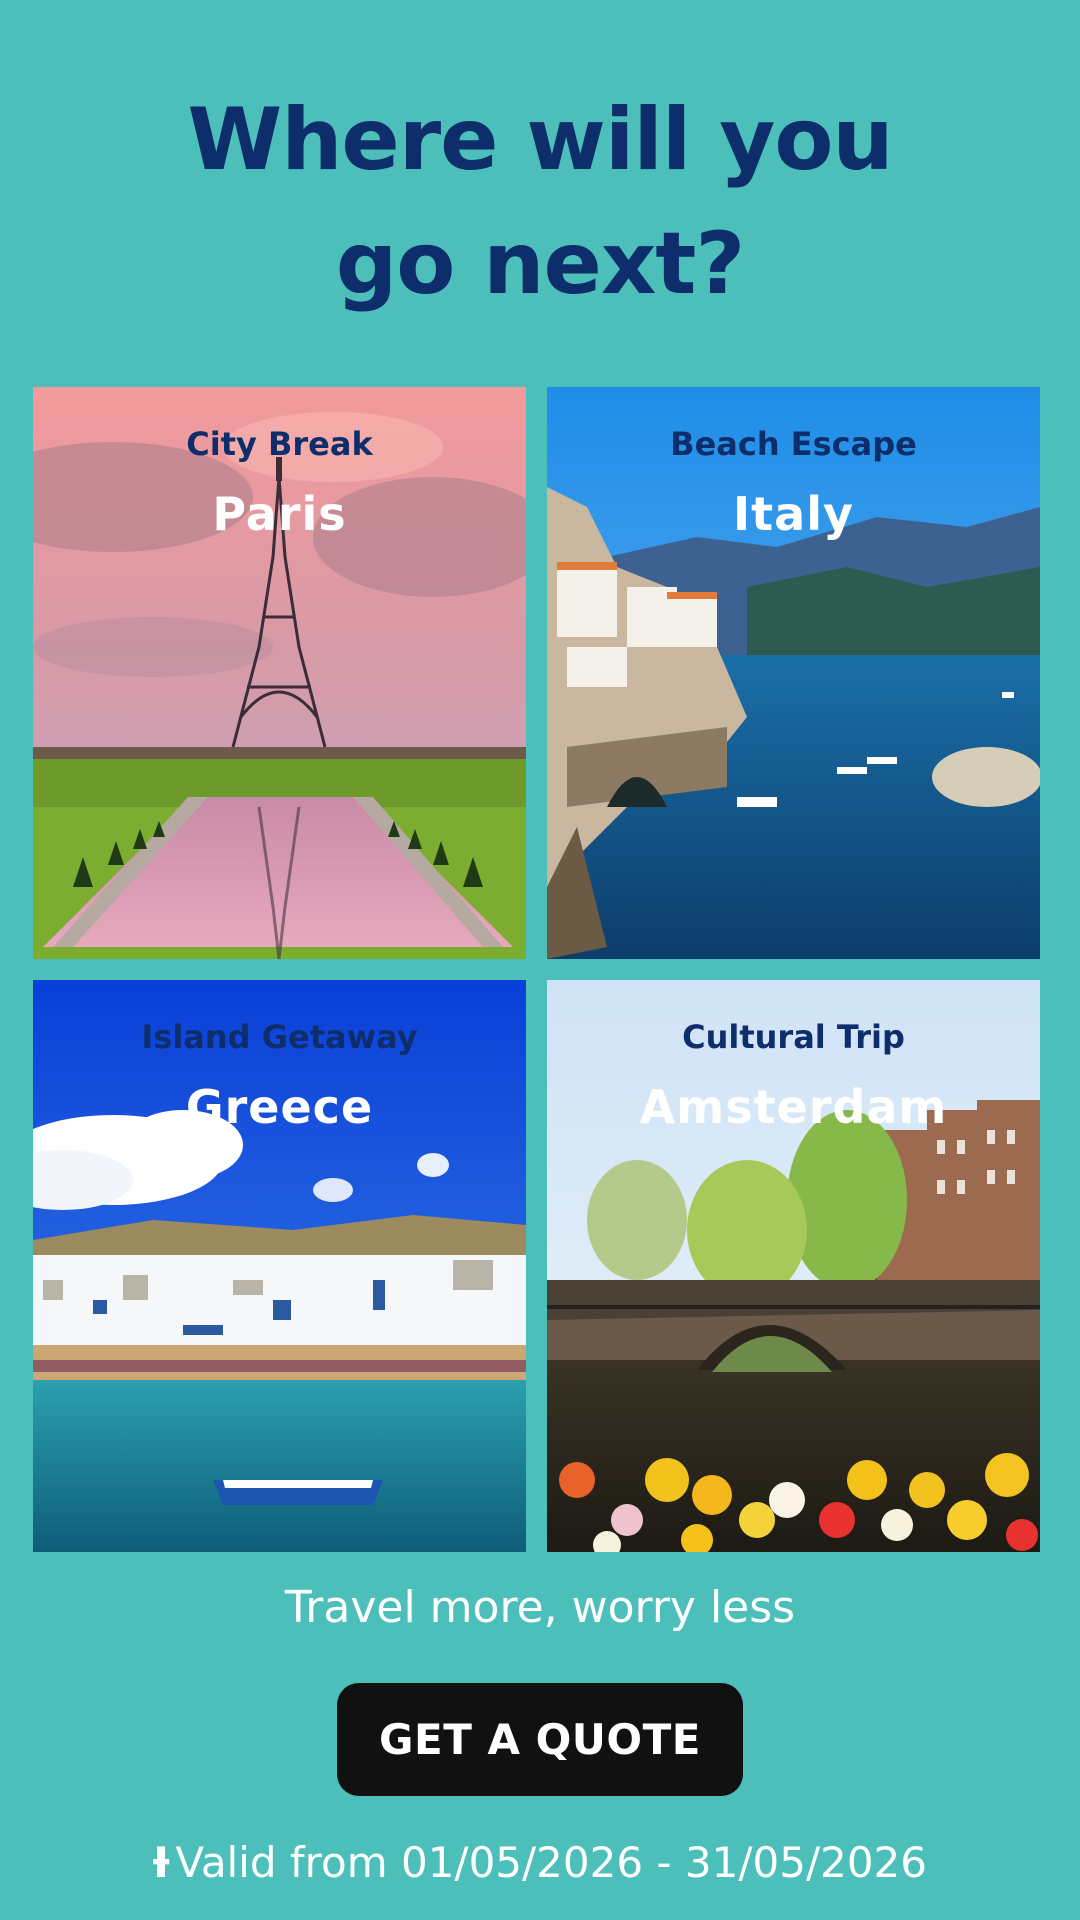 The width and height of the screenshot is (1080, 1920). Describe the element at coordinates (161, 1862) in the screenshot. I see `info-icon: Ɨ` at that location.